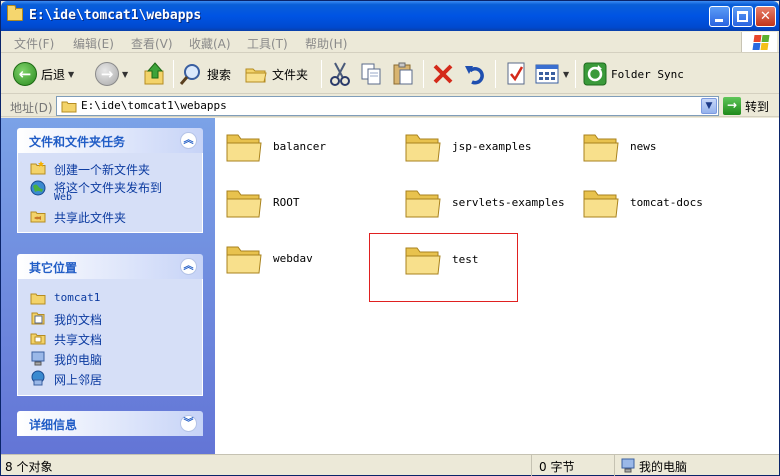 Image resolution: width=780 pixels, height=476 pixels. Describe the element at coordinates (34, 43) in the screenshot. I see `menu-file: 文件(F)` at that location.